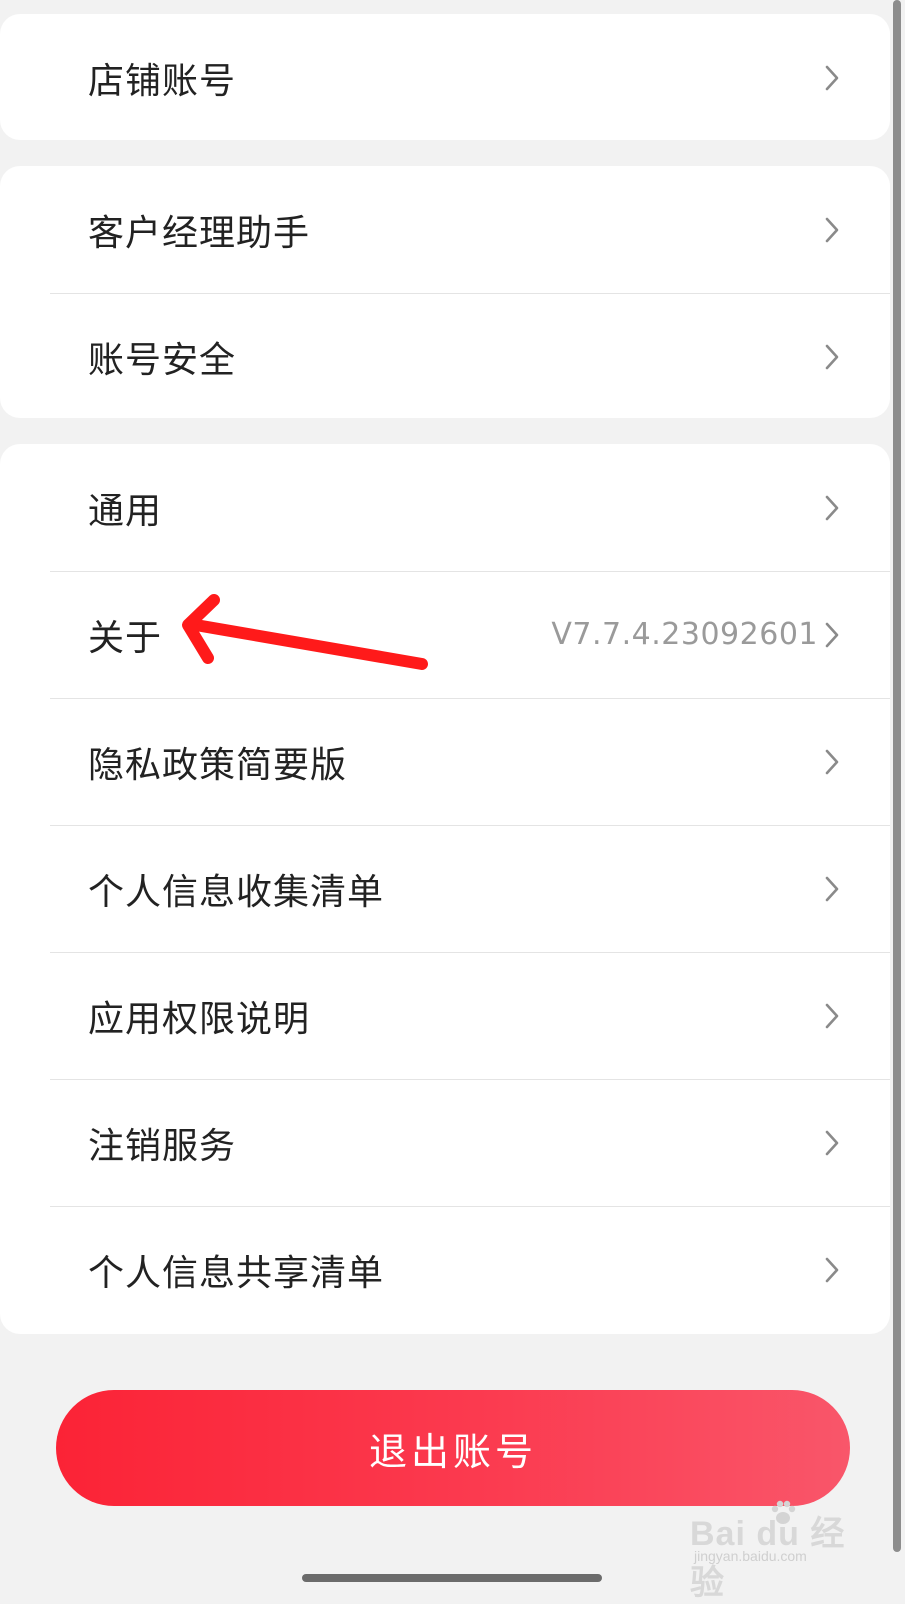 The image size is (905, 1604). I want to click on settings-item-label: 应用权限说明, so click(199, 1019).